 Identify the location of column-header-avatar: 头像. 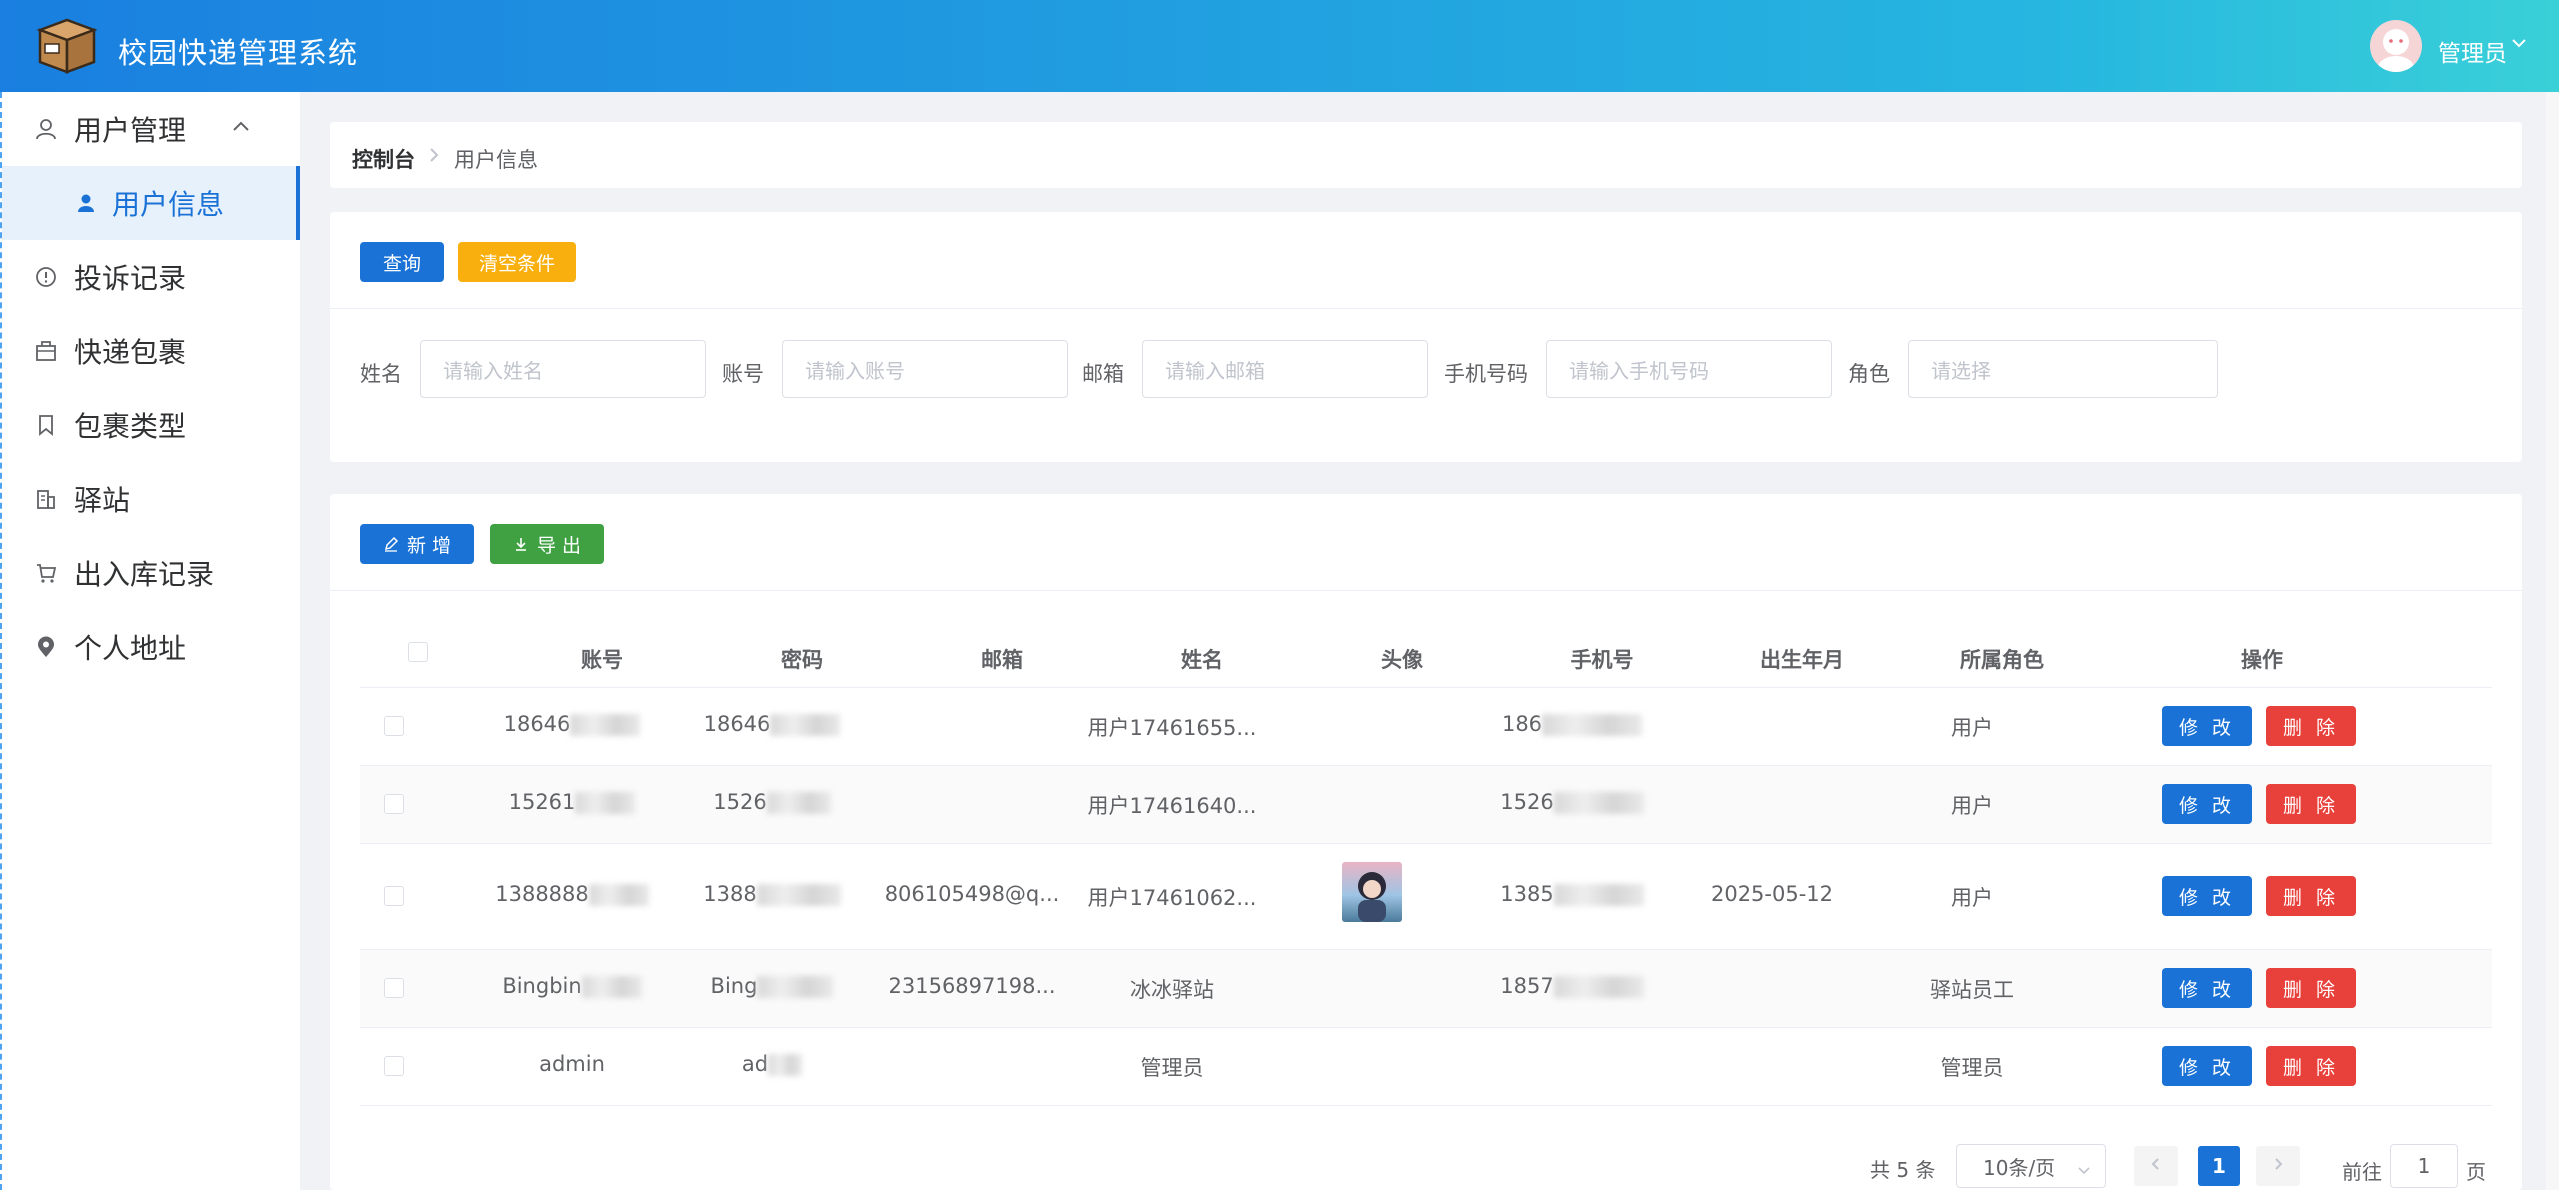
(1402, 659).